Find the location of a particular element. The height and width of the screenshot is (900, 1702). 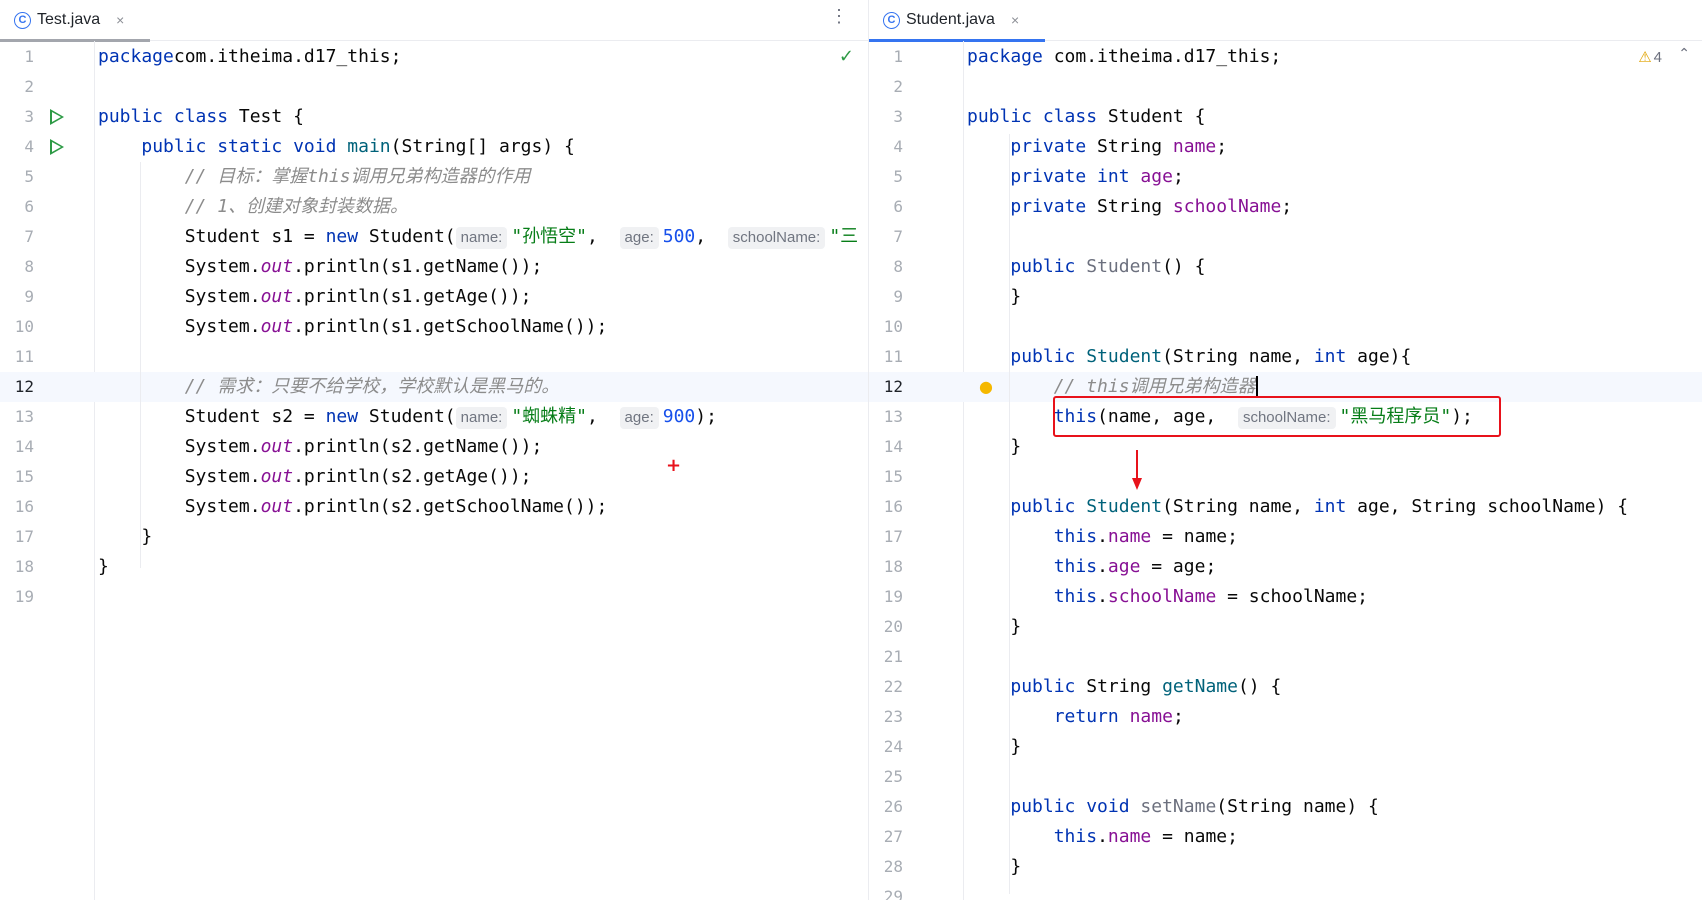

line-number: 29 is located at coordinates (886, 891).